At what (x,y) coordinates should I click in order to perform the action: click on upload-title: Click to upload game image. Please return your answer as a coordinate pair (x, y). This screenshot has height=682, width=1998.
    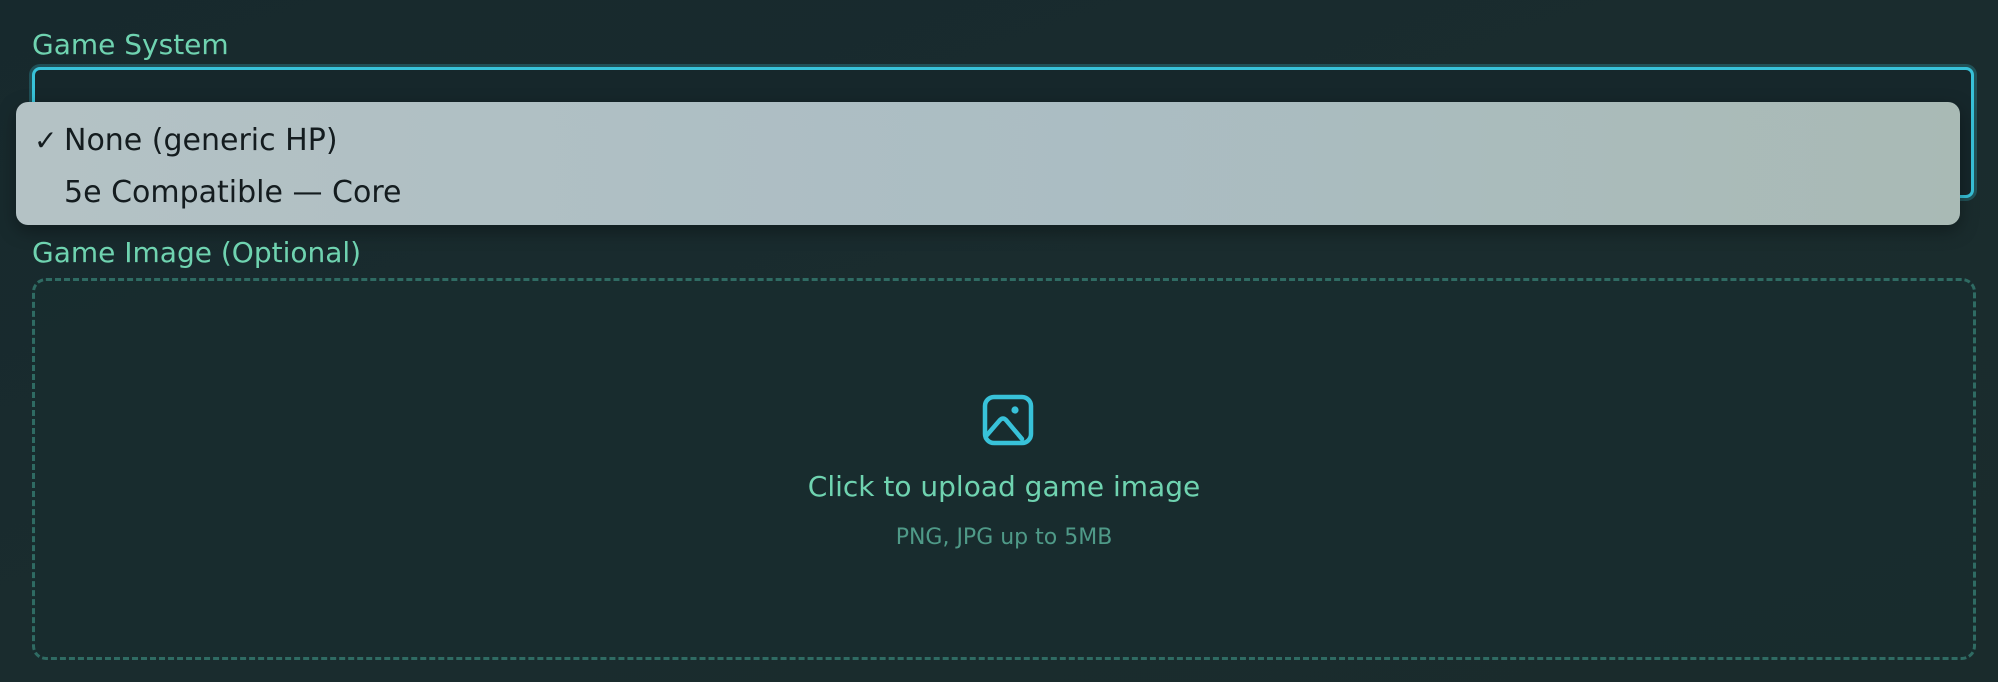
    Looking at the image, I should click on (1004, 486).